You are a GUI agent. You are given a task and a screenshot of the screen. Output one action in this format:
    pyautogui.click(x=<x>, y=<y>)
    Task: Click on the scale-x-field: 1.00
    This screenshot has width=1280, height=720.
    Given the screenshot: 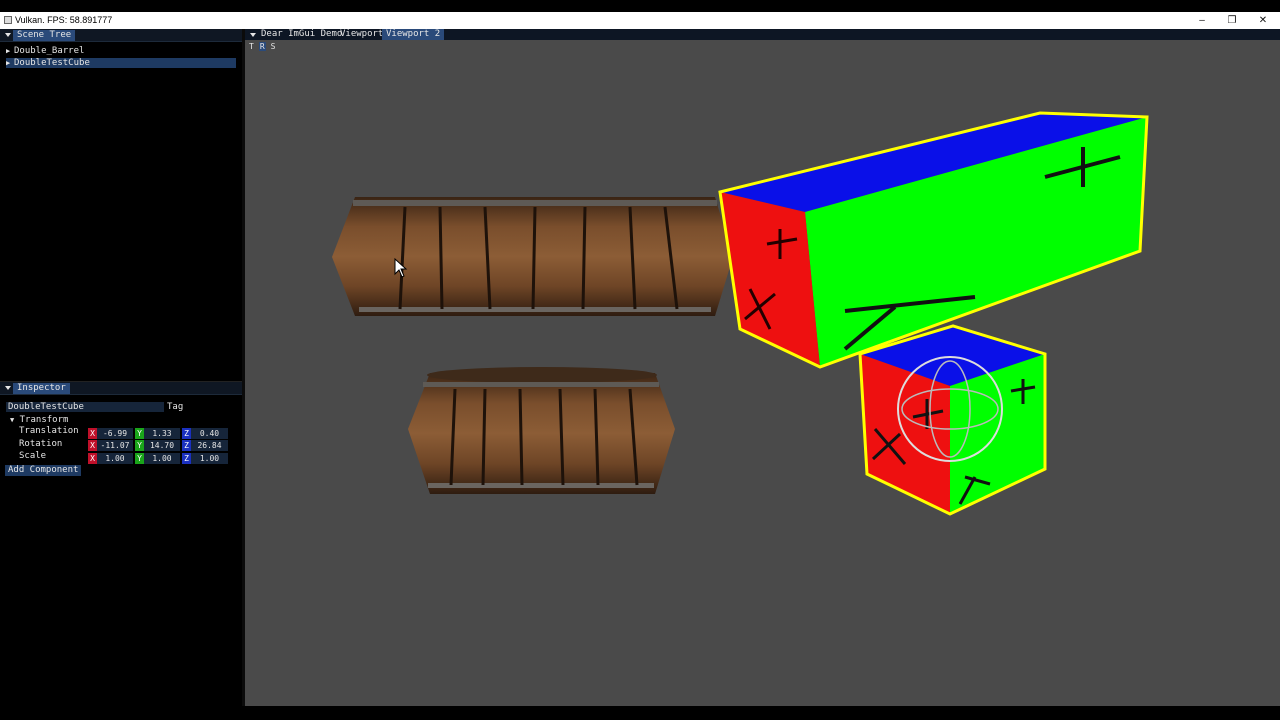 What is the action you would take?
    pyautogui.click(x=115, y=458)
    